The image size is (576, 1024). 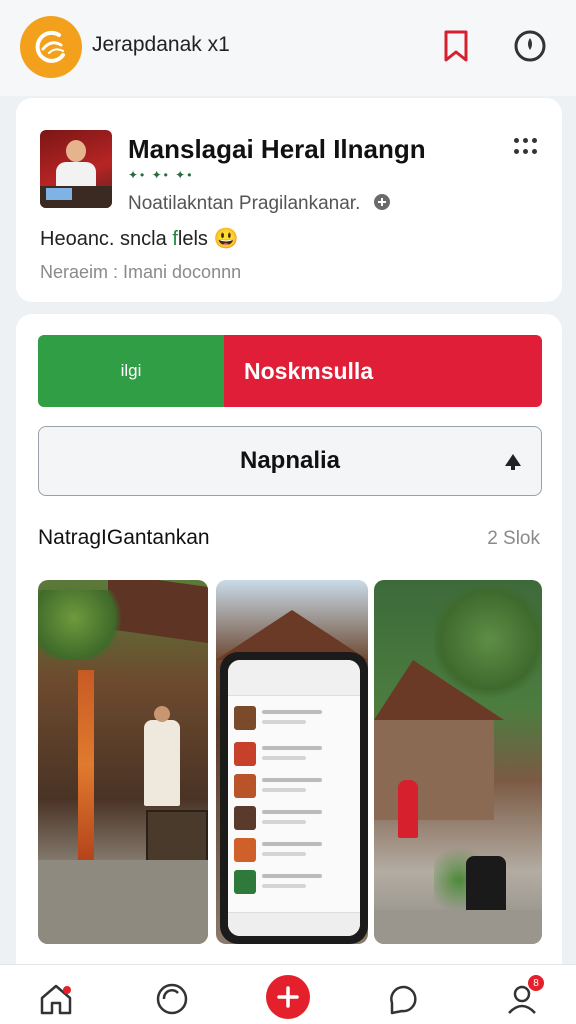 What do you see at coordinates (383, 371) in the screenshot?
I see `vote-right-option: Noskmsulla` at bounding box center [383, 371].